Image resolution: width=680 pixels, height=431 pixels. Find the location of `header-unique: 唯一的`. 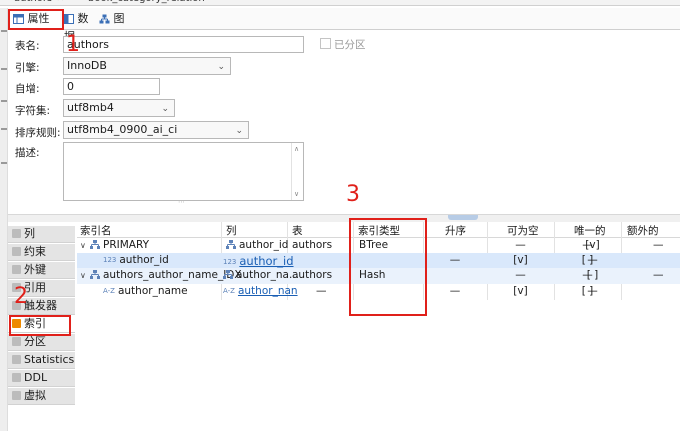

header-unique: 唯一的 is located at coordinates (590, 230).